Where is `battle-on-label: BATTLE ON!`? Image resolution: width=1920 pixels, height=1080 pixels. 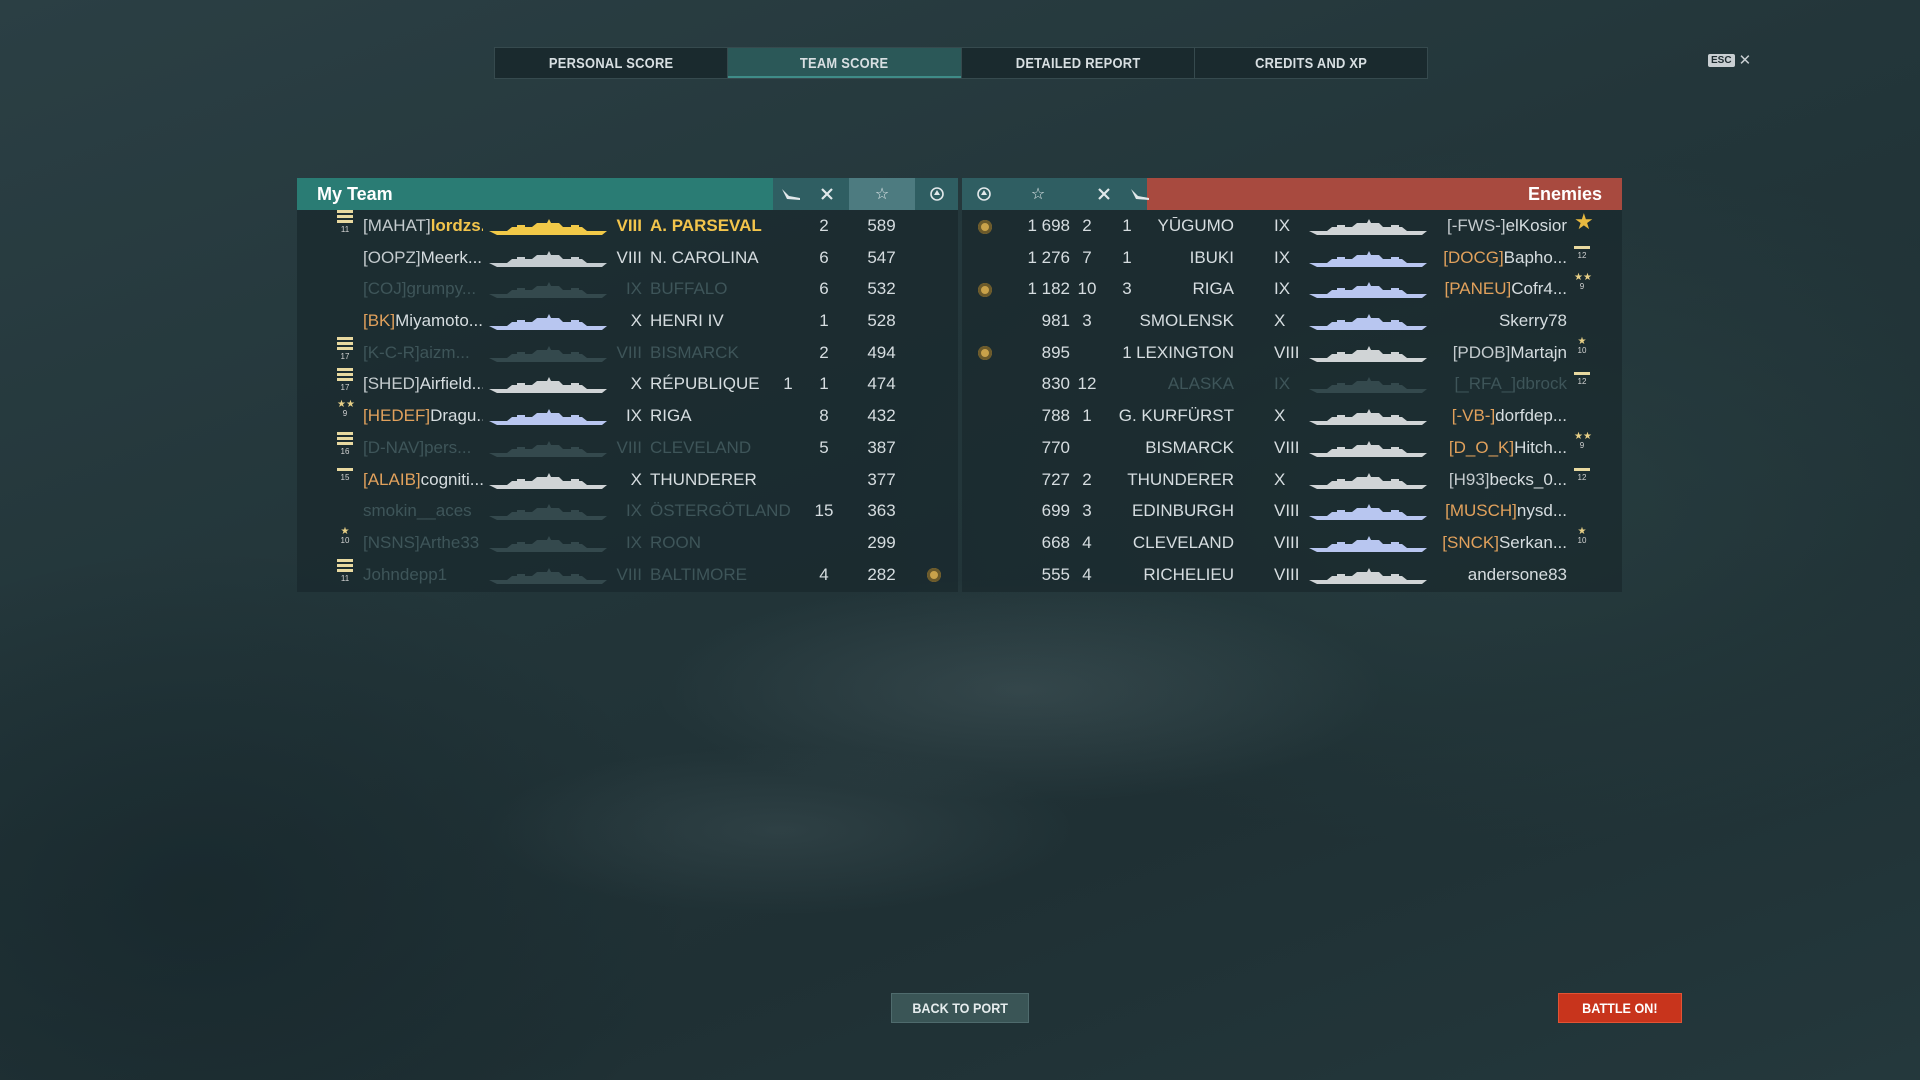
battle-on-label: BATTLE ON! is located at coordinates (1620, 1008).